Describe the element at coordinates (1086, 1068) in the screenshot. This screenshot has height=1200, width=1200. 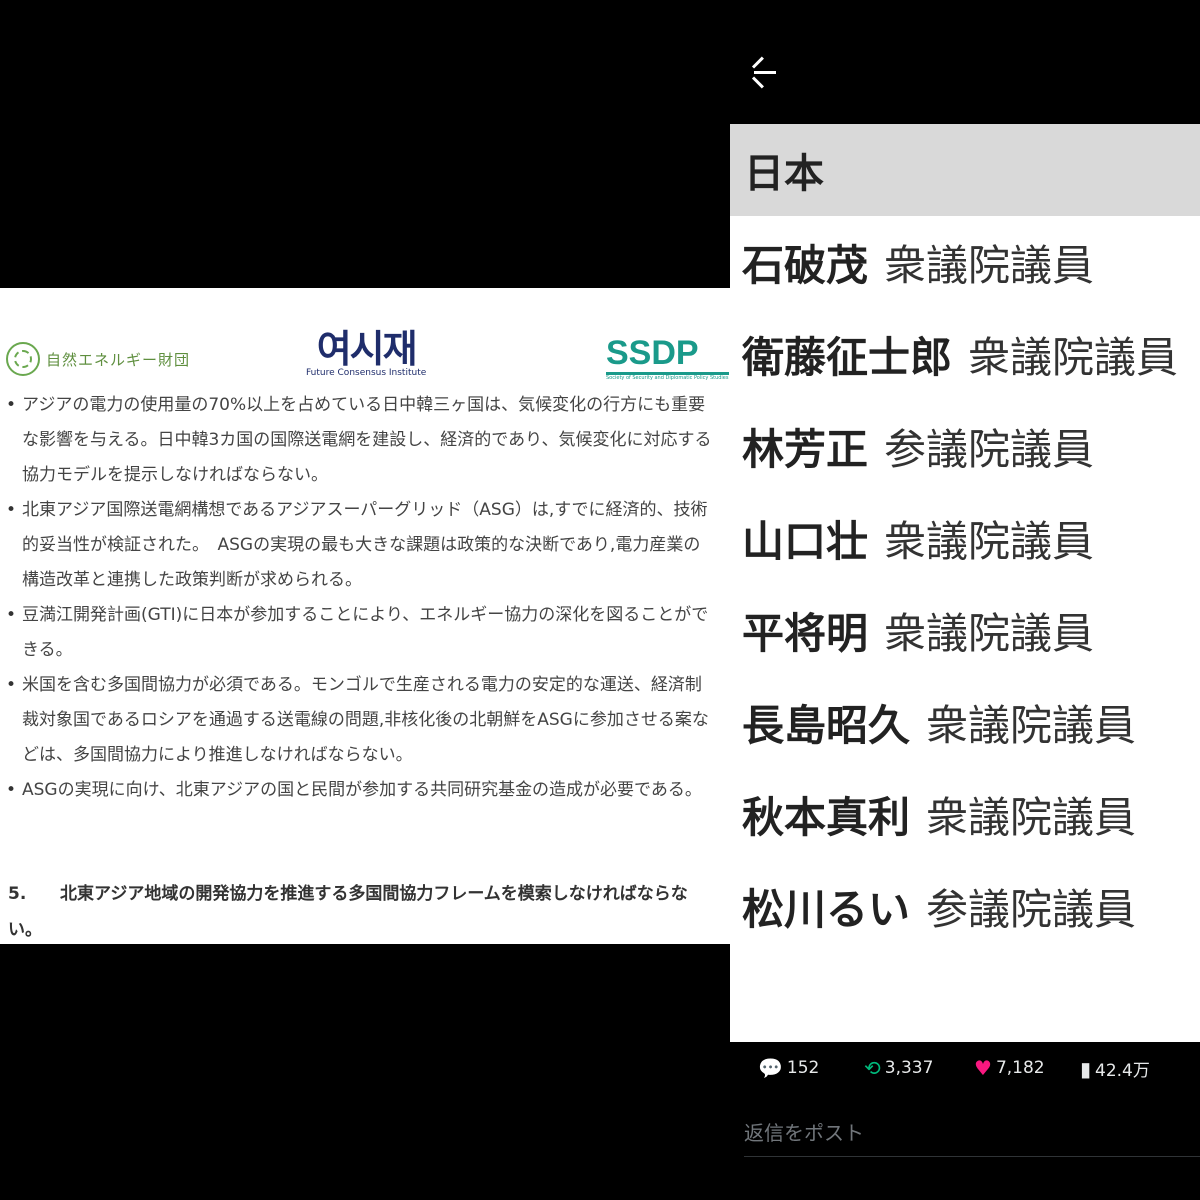
I see `views-chart-icon: ▮` at that location.